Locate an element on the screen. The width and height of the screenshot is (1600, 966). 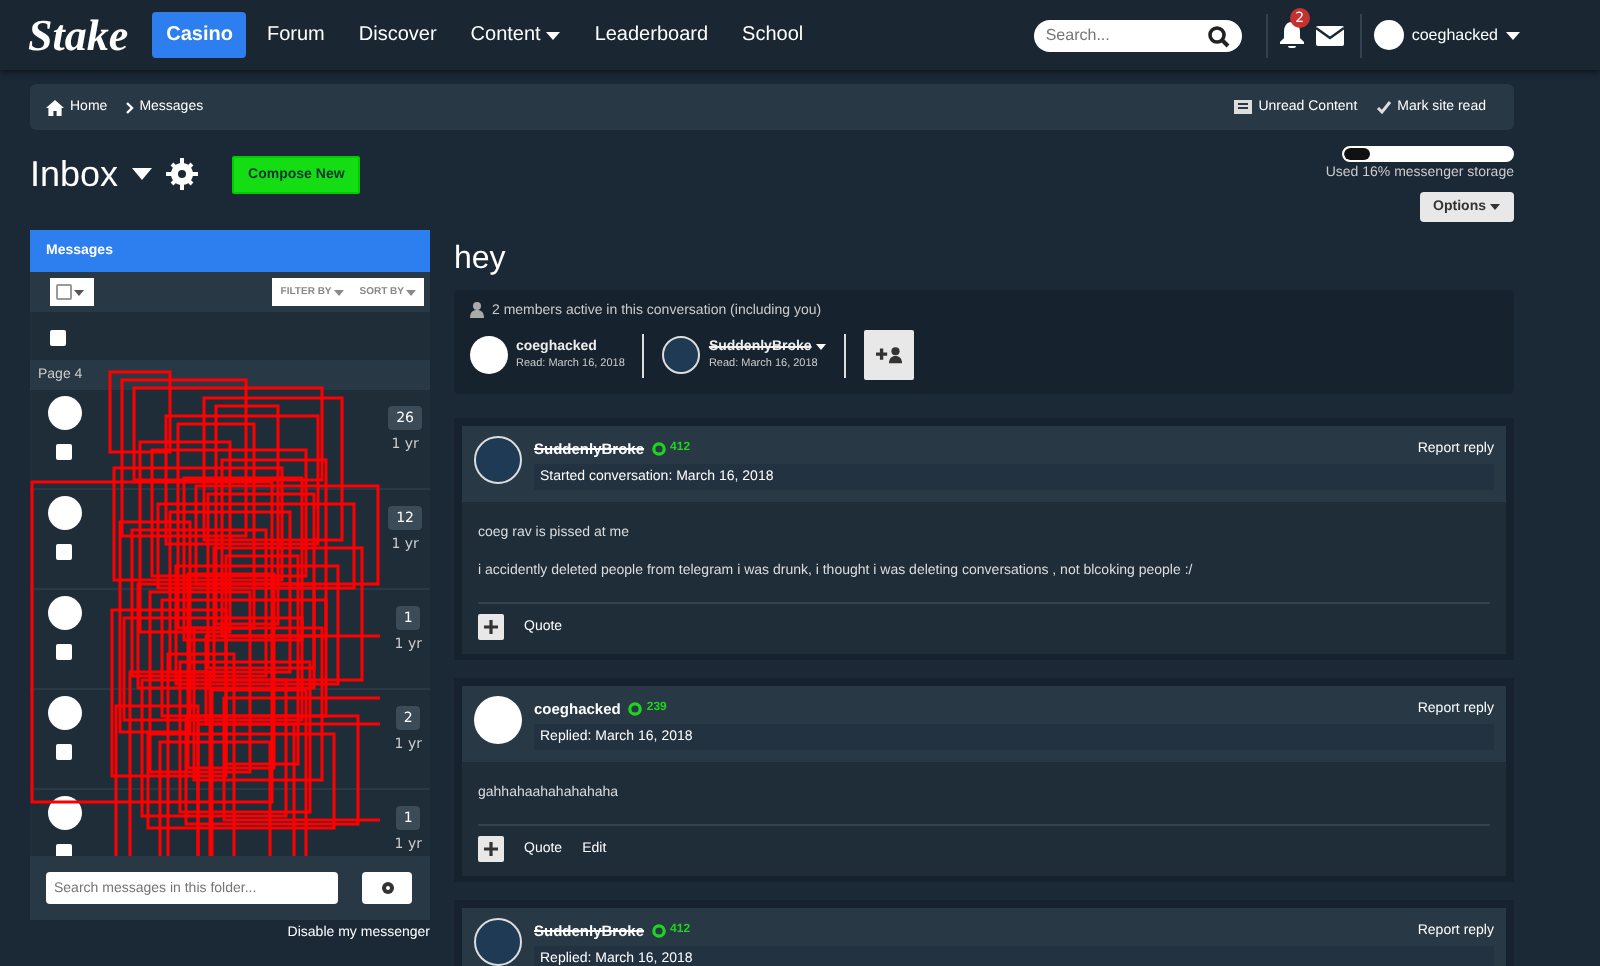
nav-item: Content is located at coordinates (515, 35).